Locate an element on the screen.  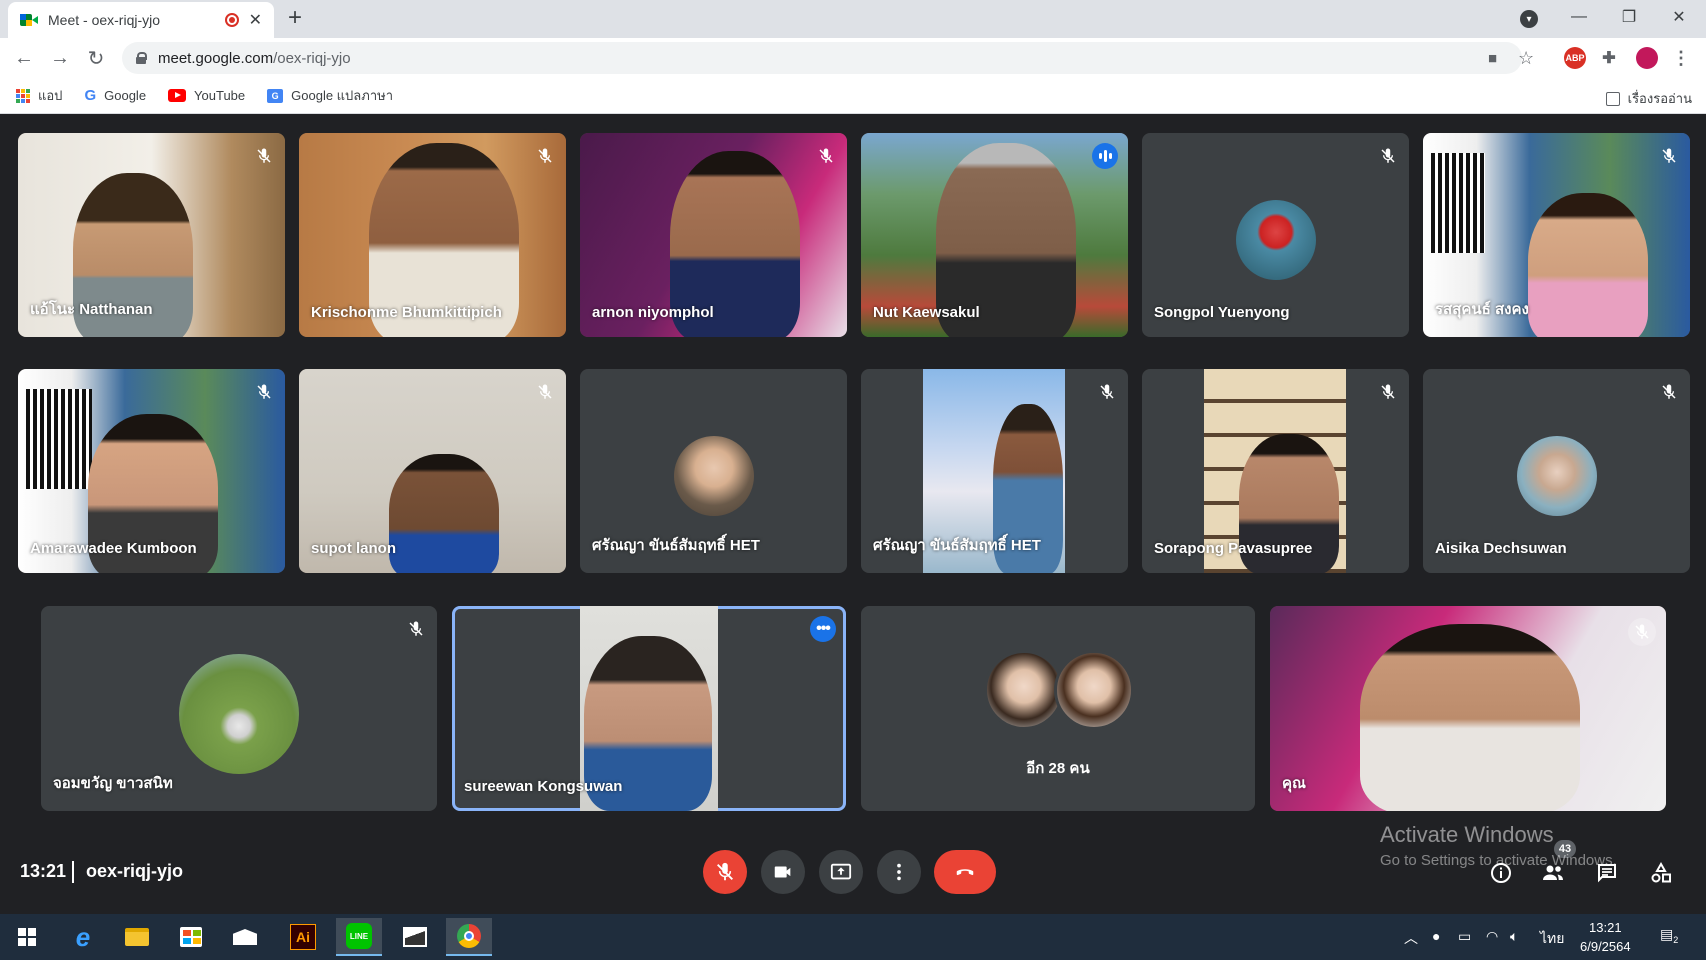
participant-tile: รสสุคนธ์ สงคง is located at coordinates (1556, 235).